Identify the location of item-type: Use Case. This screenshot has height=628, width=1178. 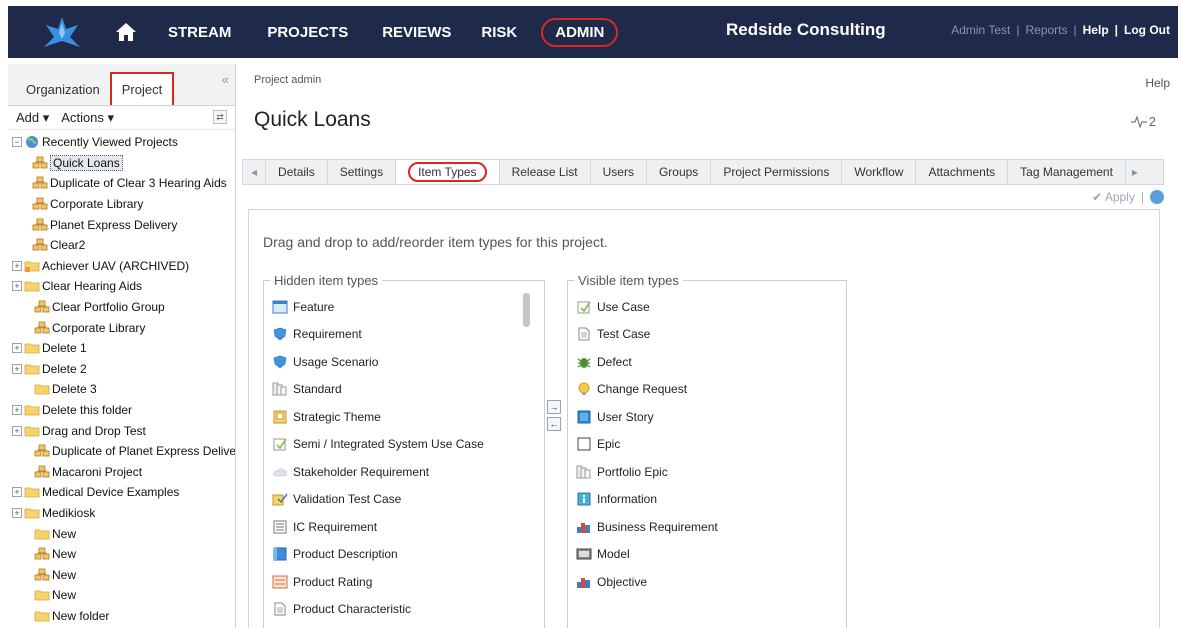
(647, 307).